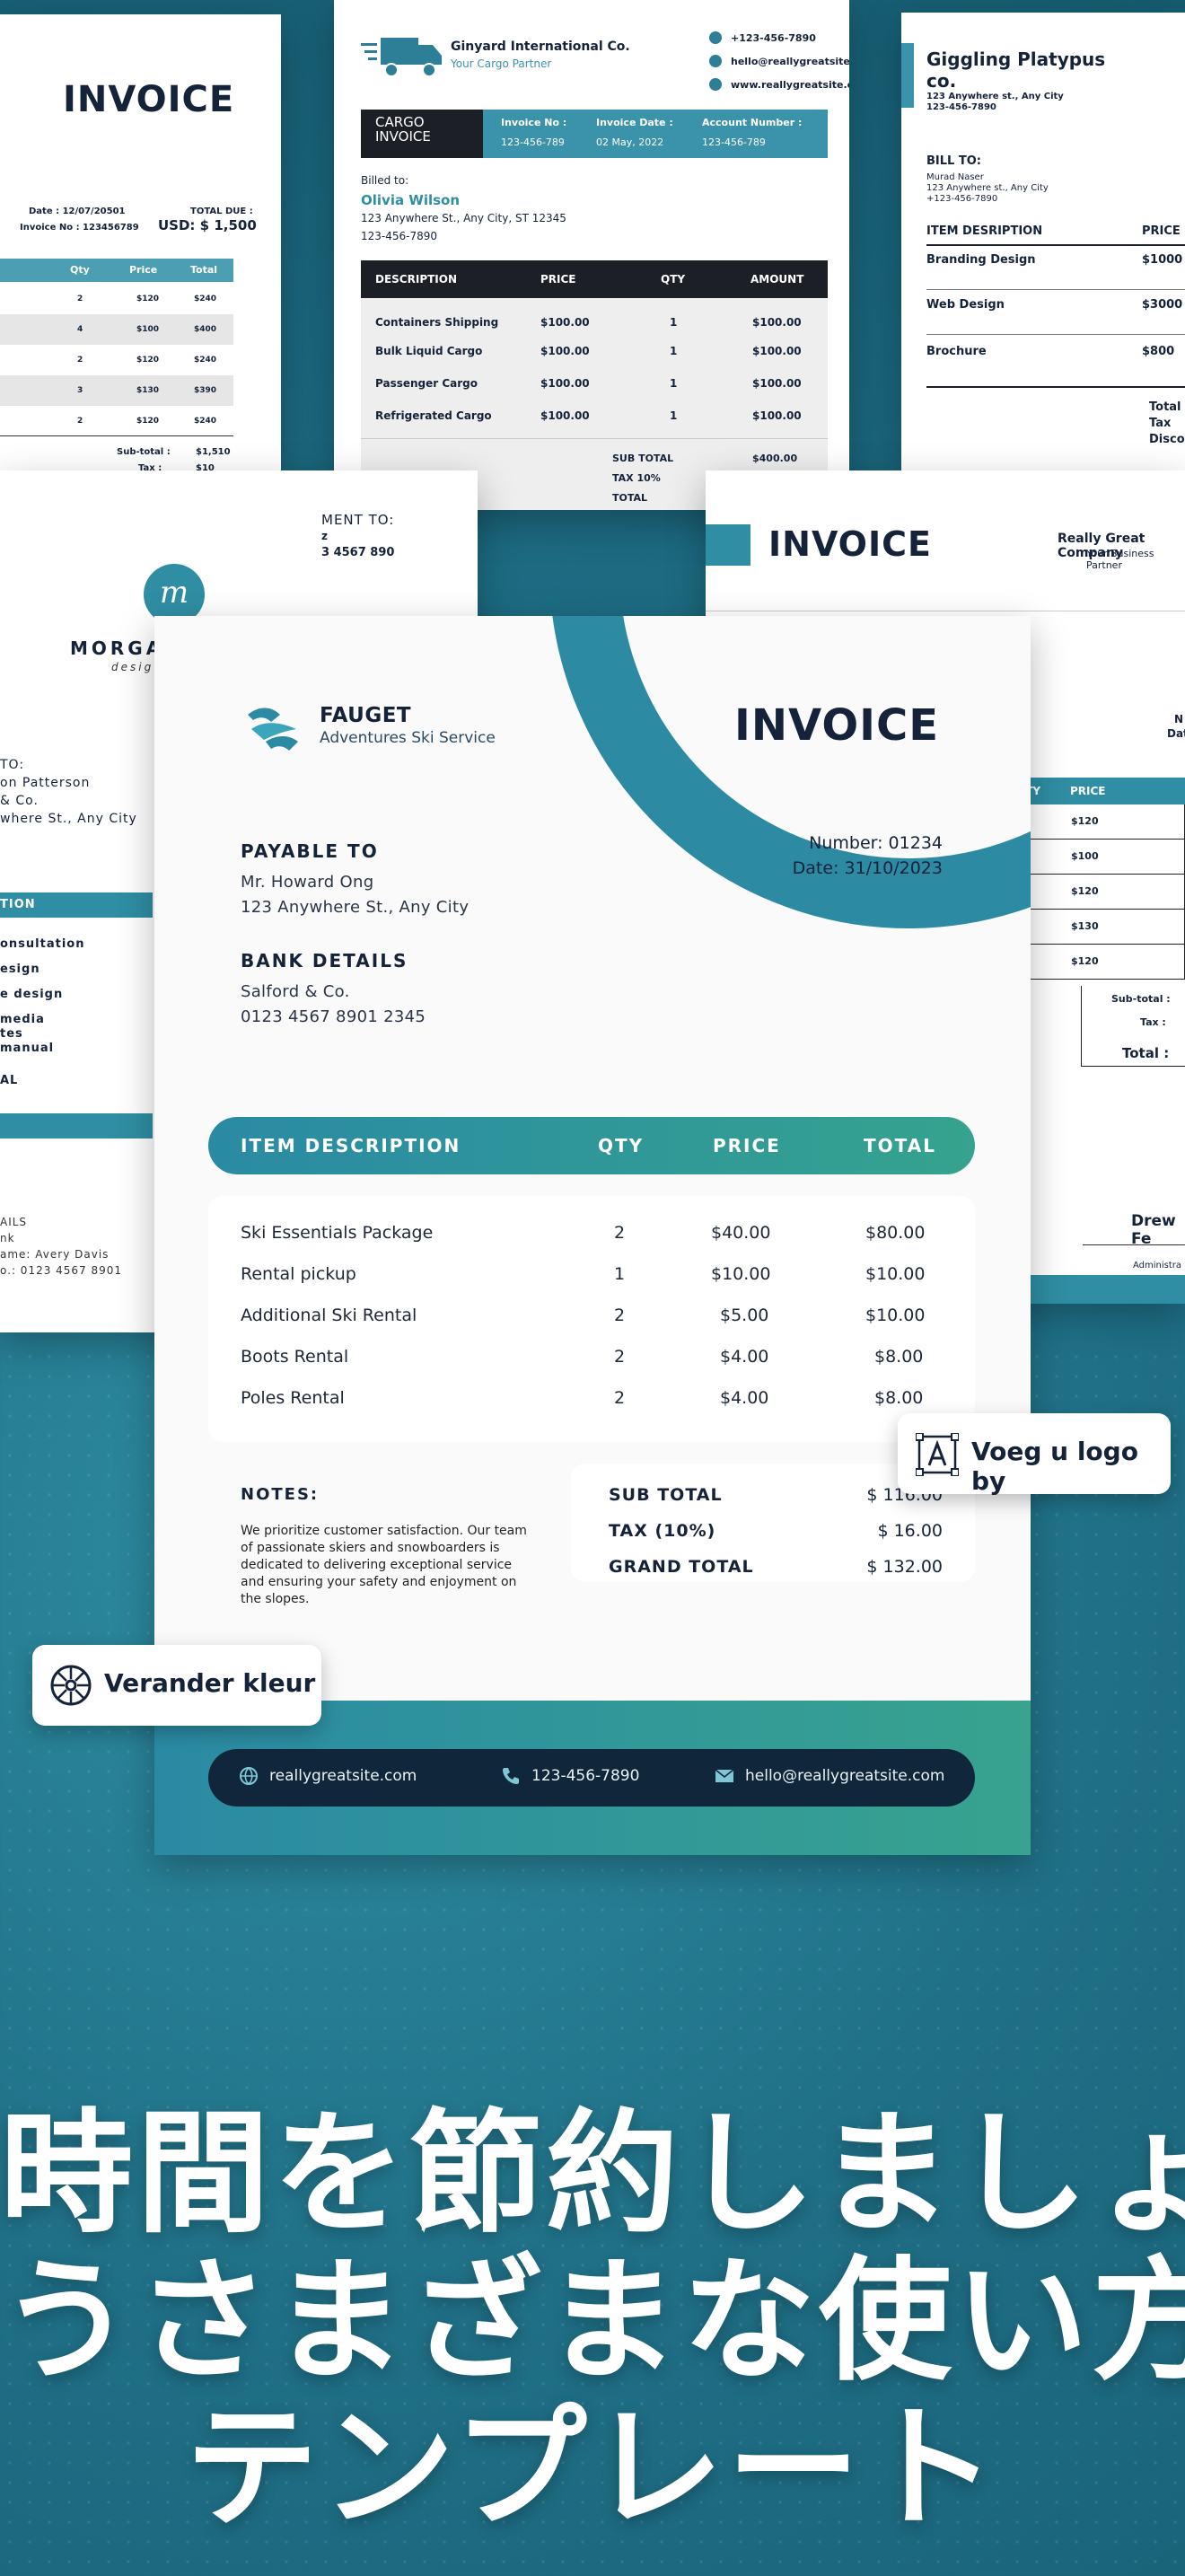 This screenshot has height=2576, width=1185. Describe the element at coordinates (1120, 559) in the screenshot. I see `card5-company-sub: Your Business Partner` at that location.